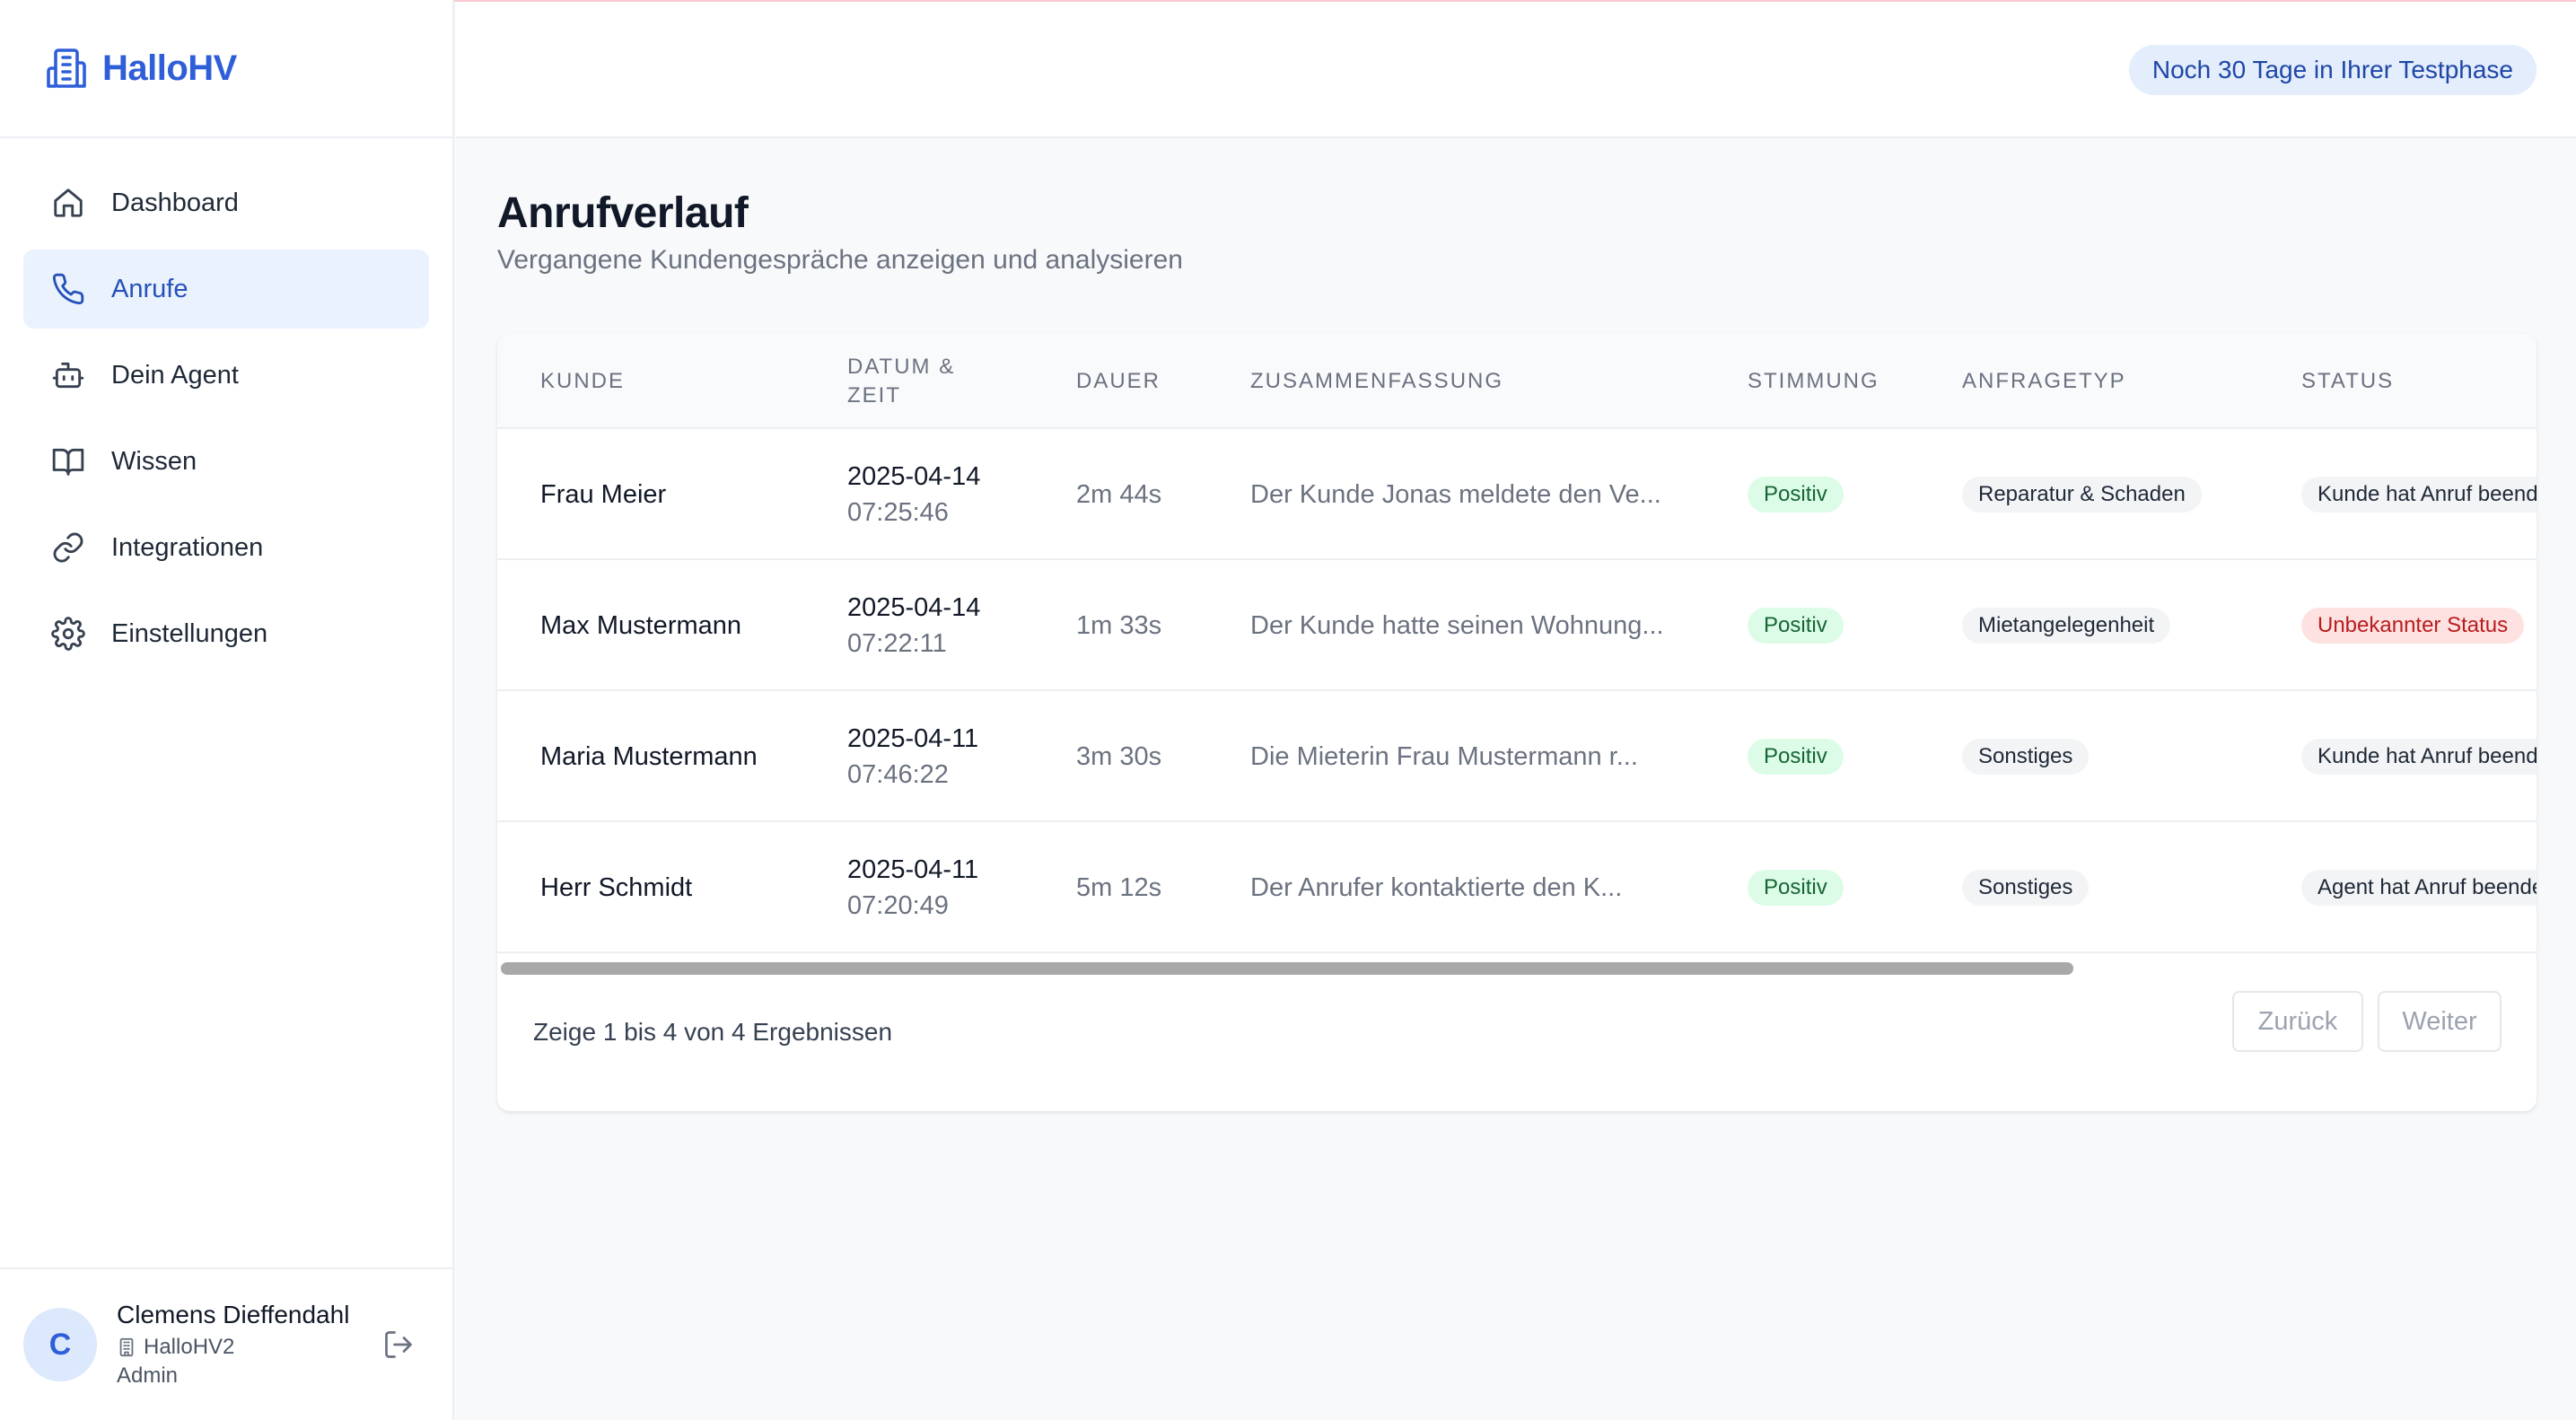 This screenshot has width=2576, height=1420. What do you see at coordinates (1119, 756) in the screenshot?
I see `cell-dauer: 3m 30s` at bounding box center [1119, 756].